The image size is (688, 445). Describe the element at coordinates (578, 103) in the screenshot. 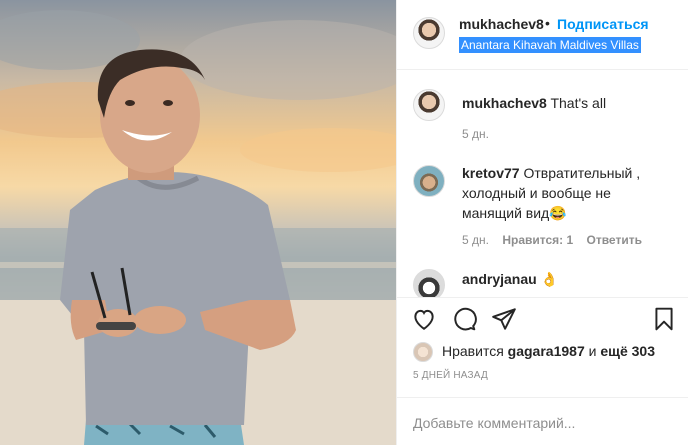

I see `comment-text: That's all` at that location.